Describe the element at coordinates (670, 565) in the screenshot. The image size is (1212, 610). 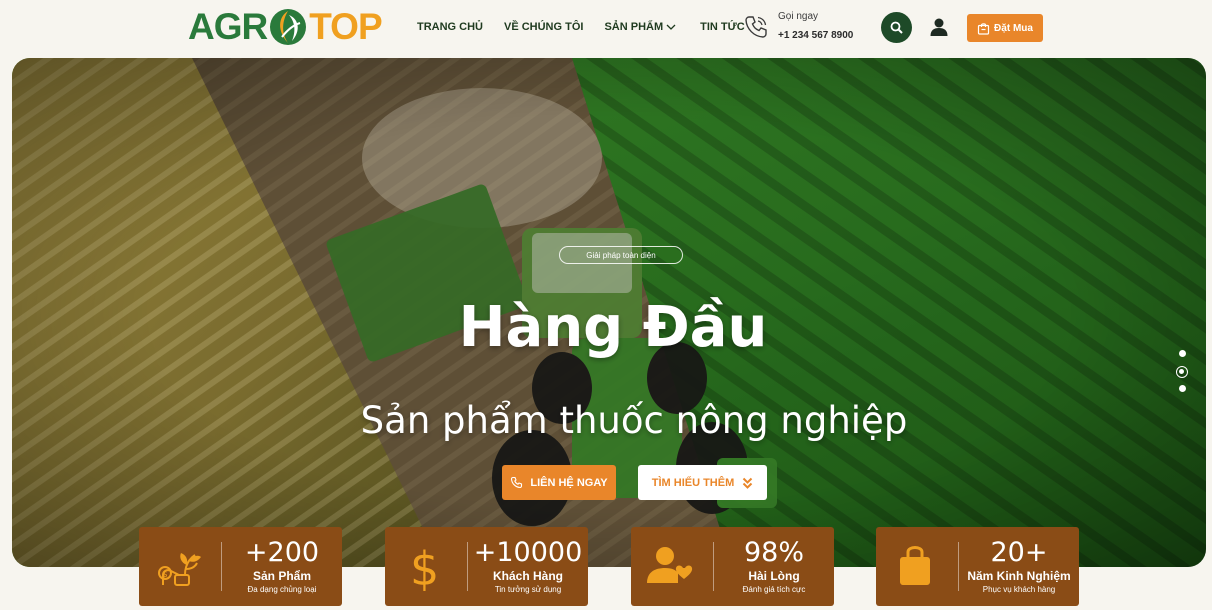
I see `user-heart-icon` at that location.